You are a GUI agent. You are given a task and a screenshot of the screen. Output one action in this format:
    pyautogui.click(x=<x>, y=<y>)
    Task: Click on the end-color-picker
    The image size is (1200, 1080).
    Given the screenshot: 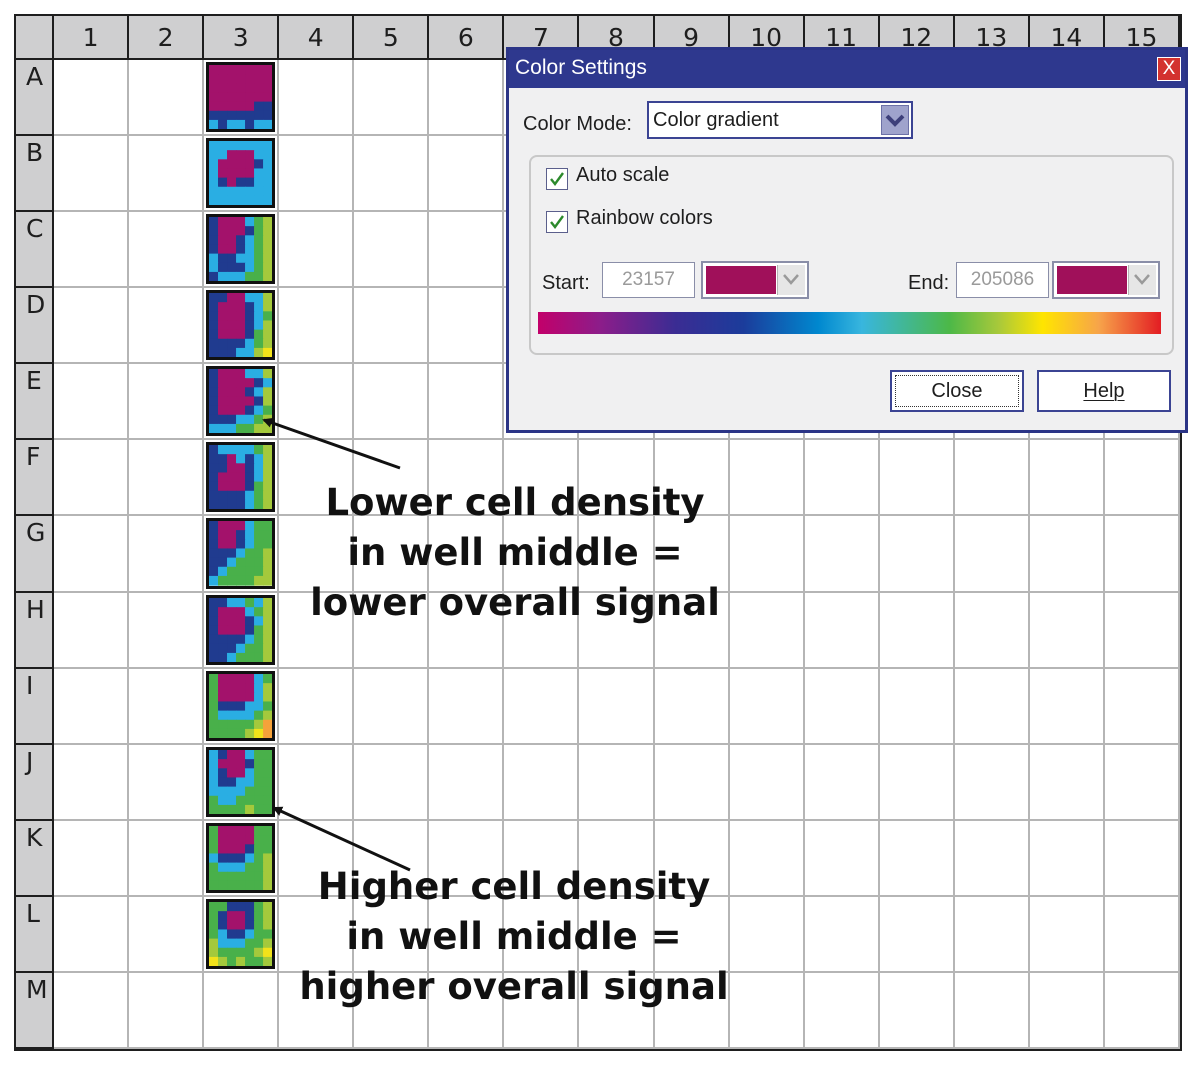 What is the action you would take?
    pyautogui.click(x=1106, y=280)
    